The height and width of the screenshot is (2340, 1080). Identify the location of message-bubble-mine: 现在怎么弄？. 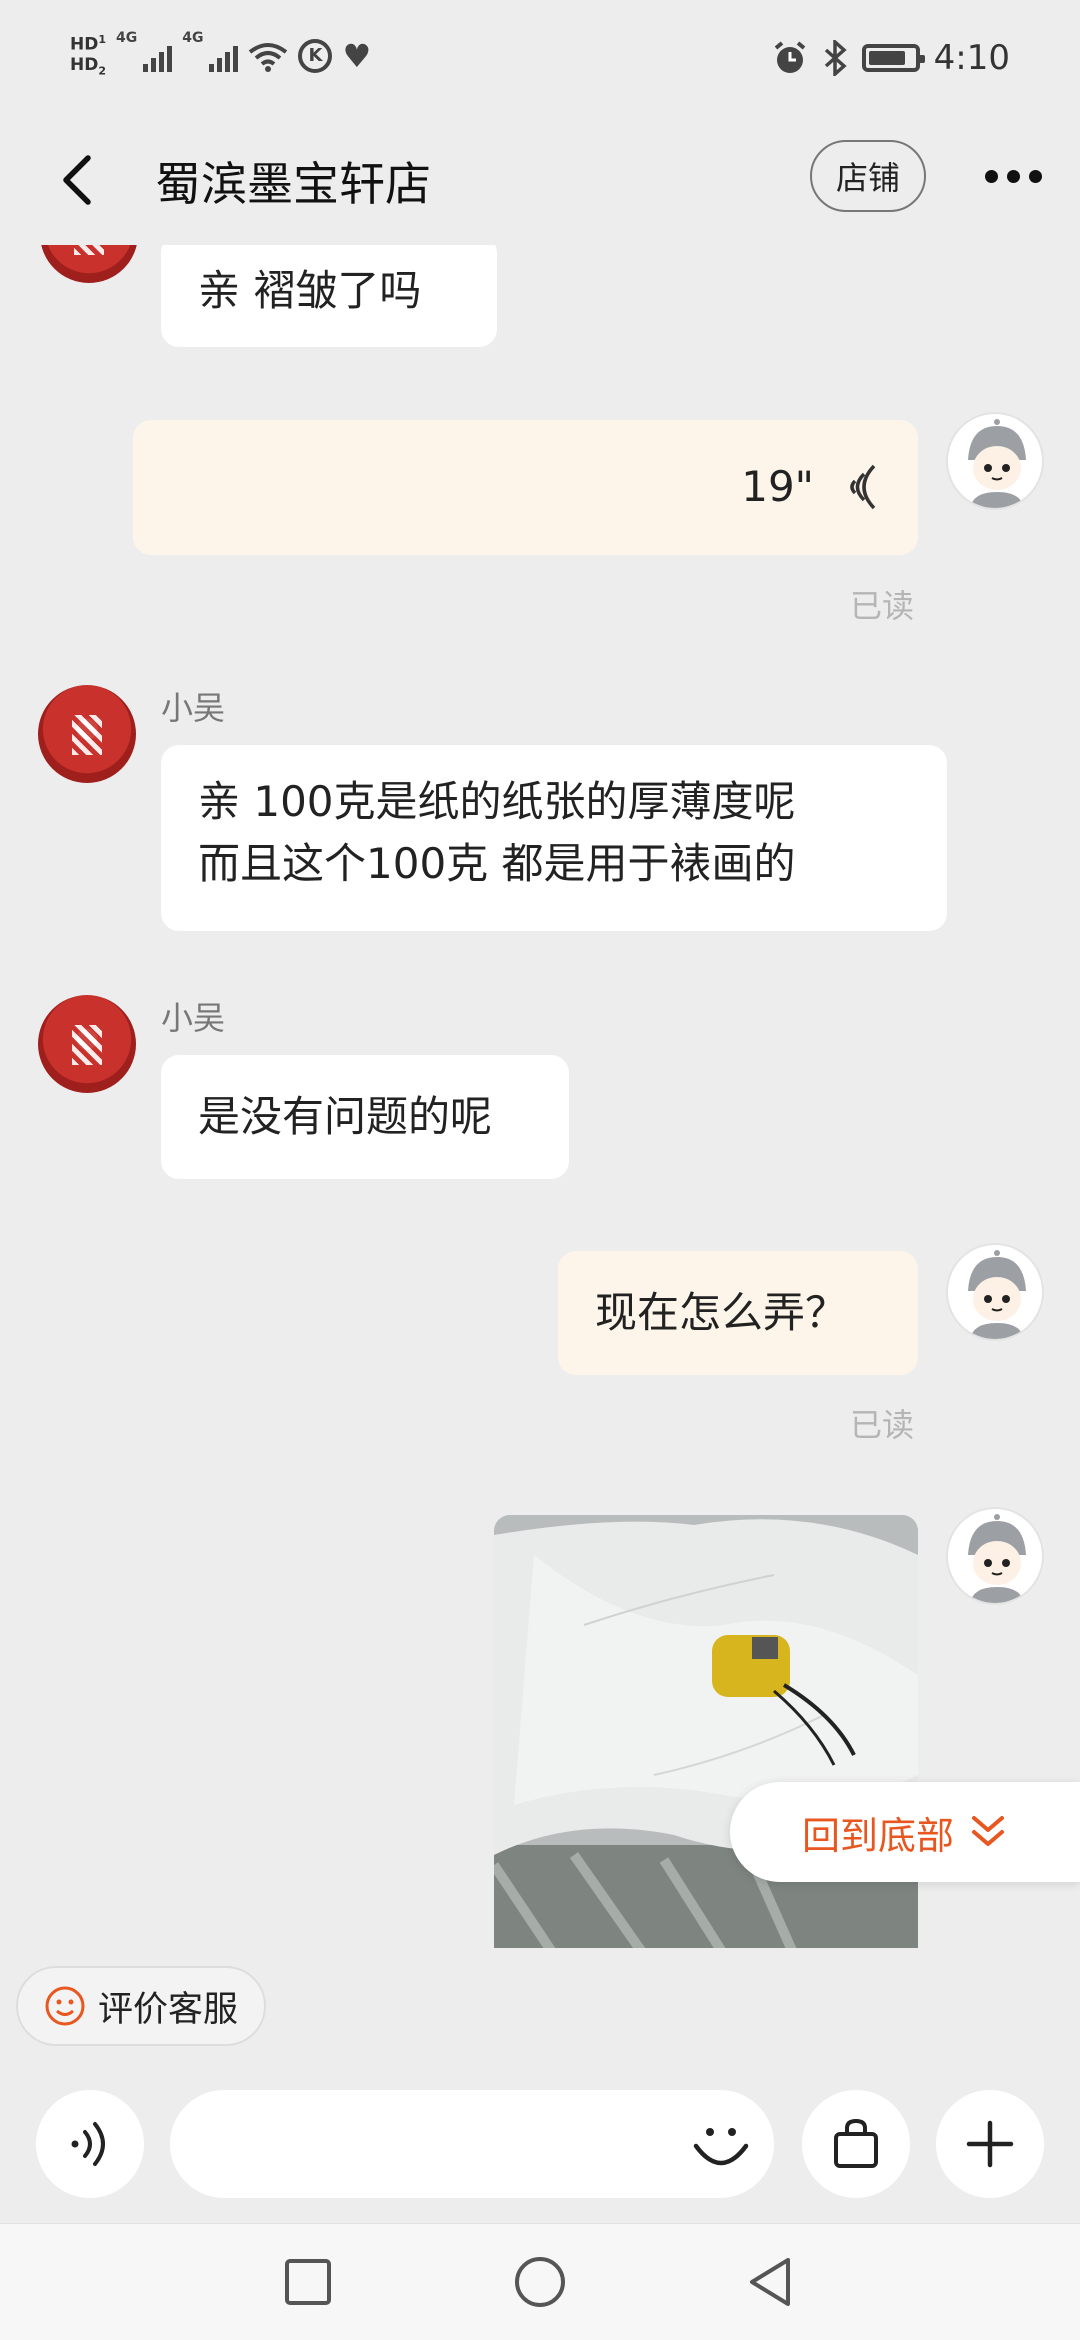
(738, 1313).